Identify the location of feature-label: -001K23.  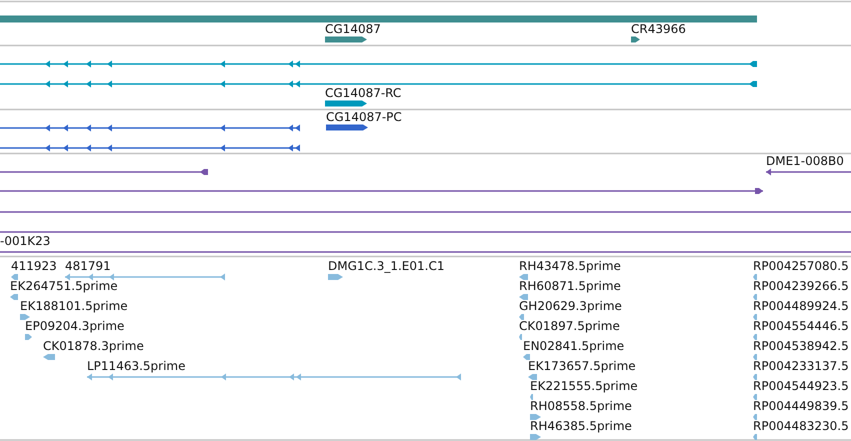
(25, 241).